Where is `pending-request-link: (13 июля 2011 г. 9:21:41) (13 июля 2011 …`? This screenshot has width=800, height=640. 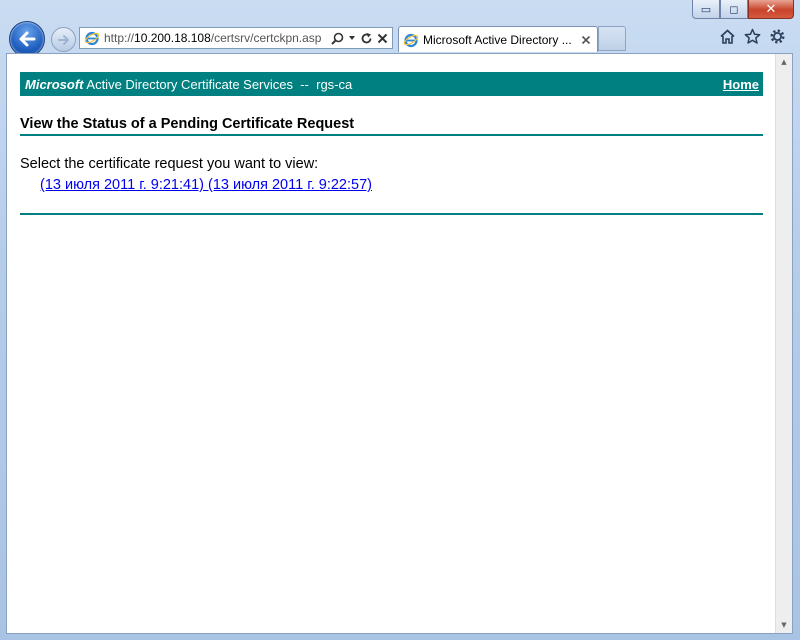 pending-request-link: (13 июля 2011 г. 9:21:41) (13 июля 2011 … is located at coordinates (206, 185).